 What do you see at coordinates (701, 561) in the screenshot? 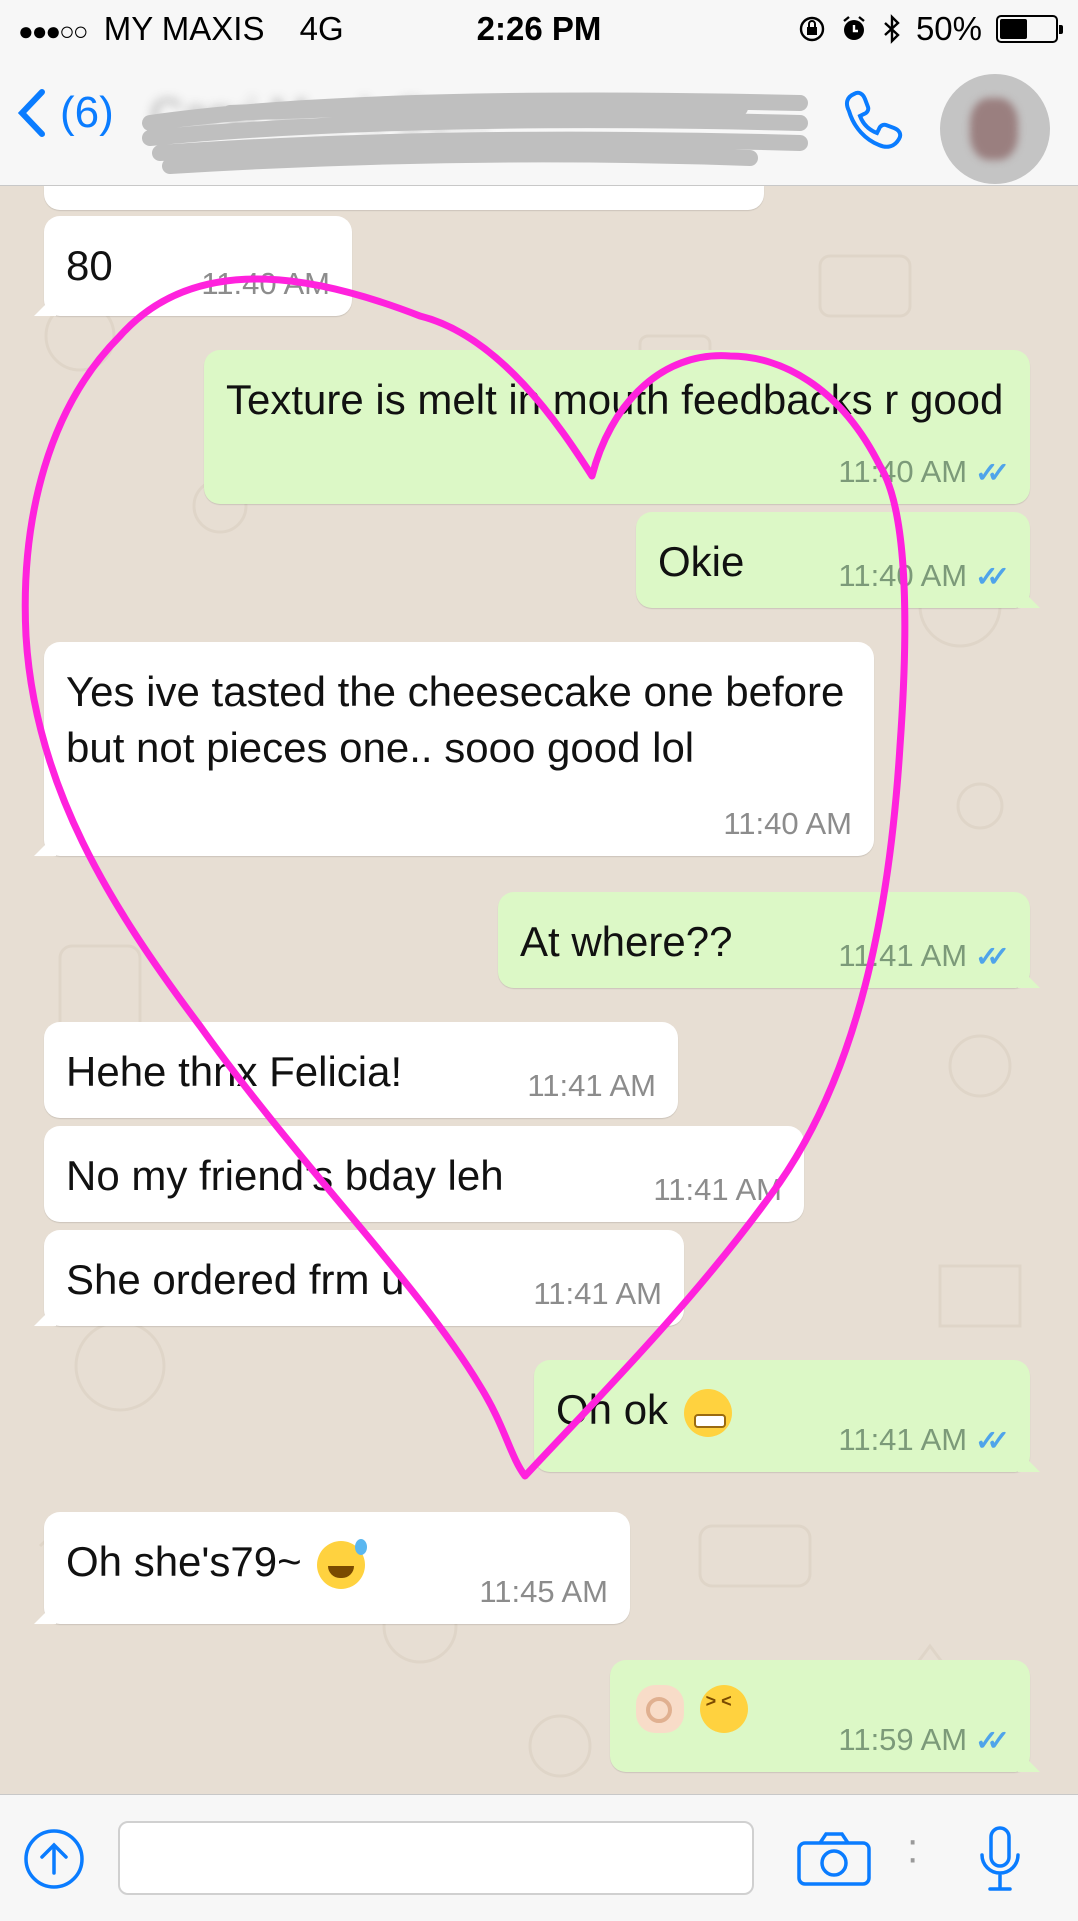
I see `message-text: Okie` at bounding box center [701, 561].